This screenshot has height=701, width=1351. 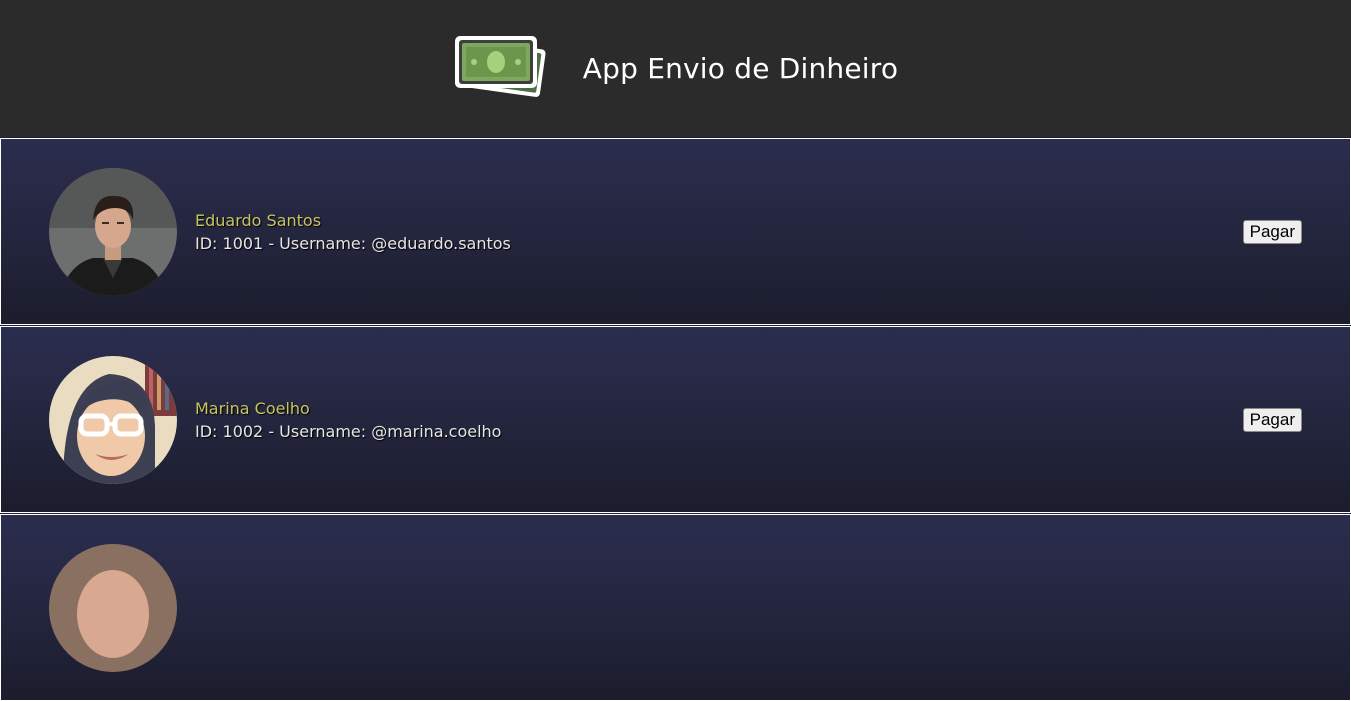 What do you see at coordinates (252, 408) in the screenshot?
I see `user-name: Marina Coelho` at bounding box center [252, 408].